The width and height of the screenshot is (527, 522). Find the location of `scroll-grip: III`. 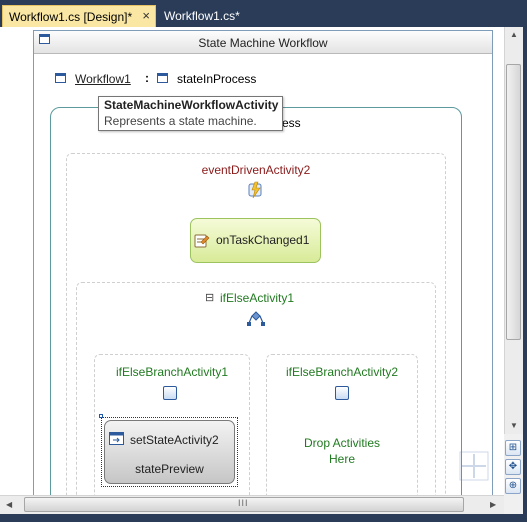

scroll-grip: III is located at coordinates (243, 503).